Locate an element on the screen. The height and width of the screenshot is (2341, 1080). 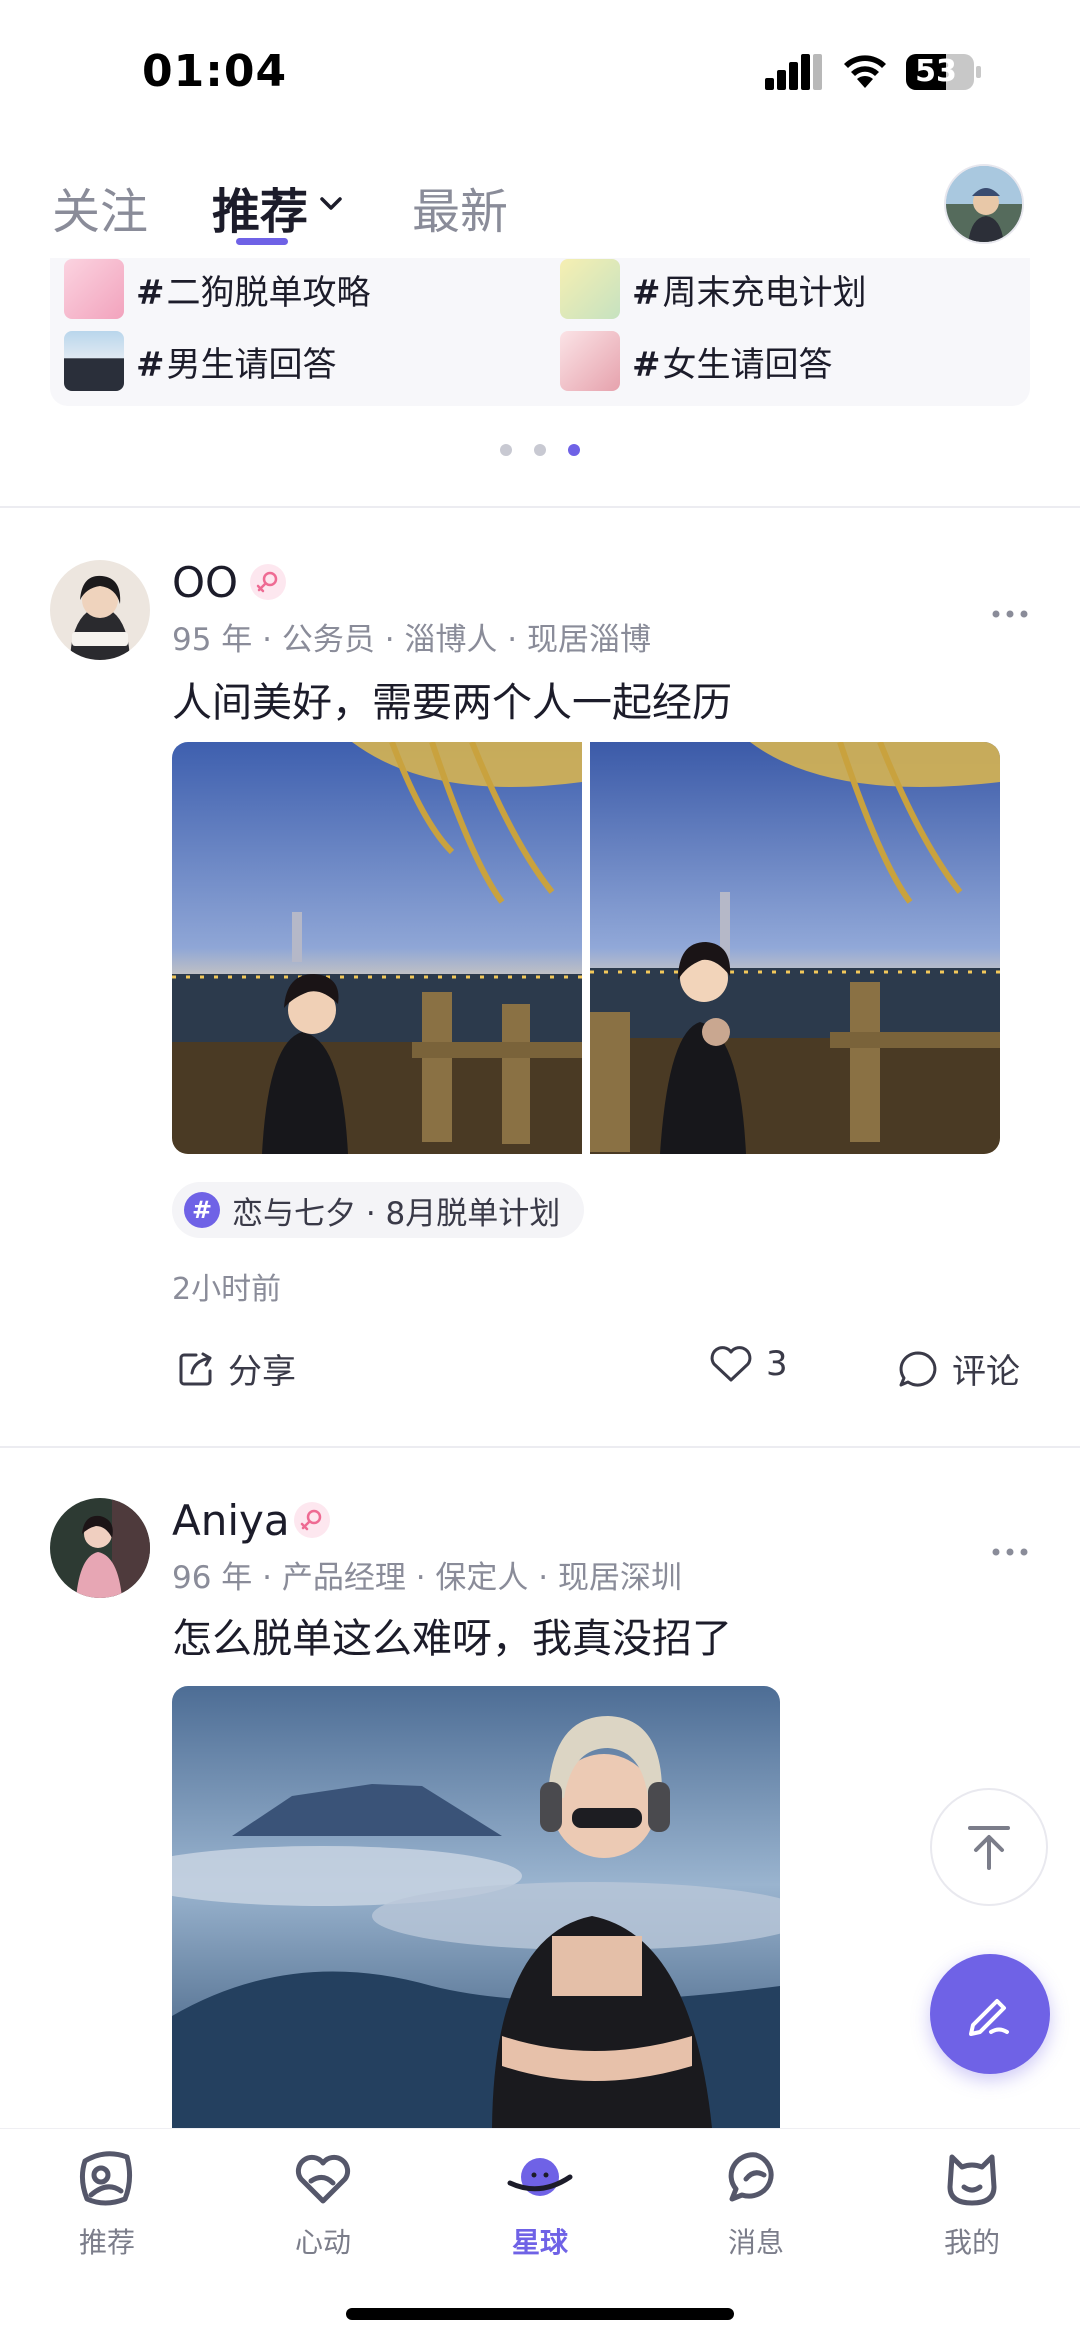
nav-item-planet: 星球 is located at coordinates (540, 2208).